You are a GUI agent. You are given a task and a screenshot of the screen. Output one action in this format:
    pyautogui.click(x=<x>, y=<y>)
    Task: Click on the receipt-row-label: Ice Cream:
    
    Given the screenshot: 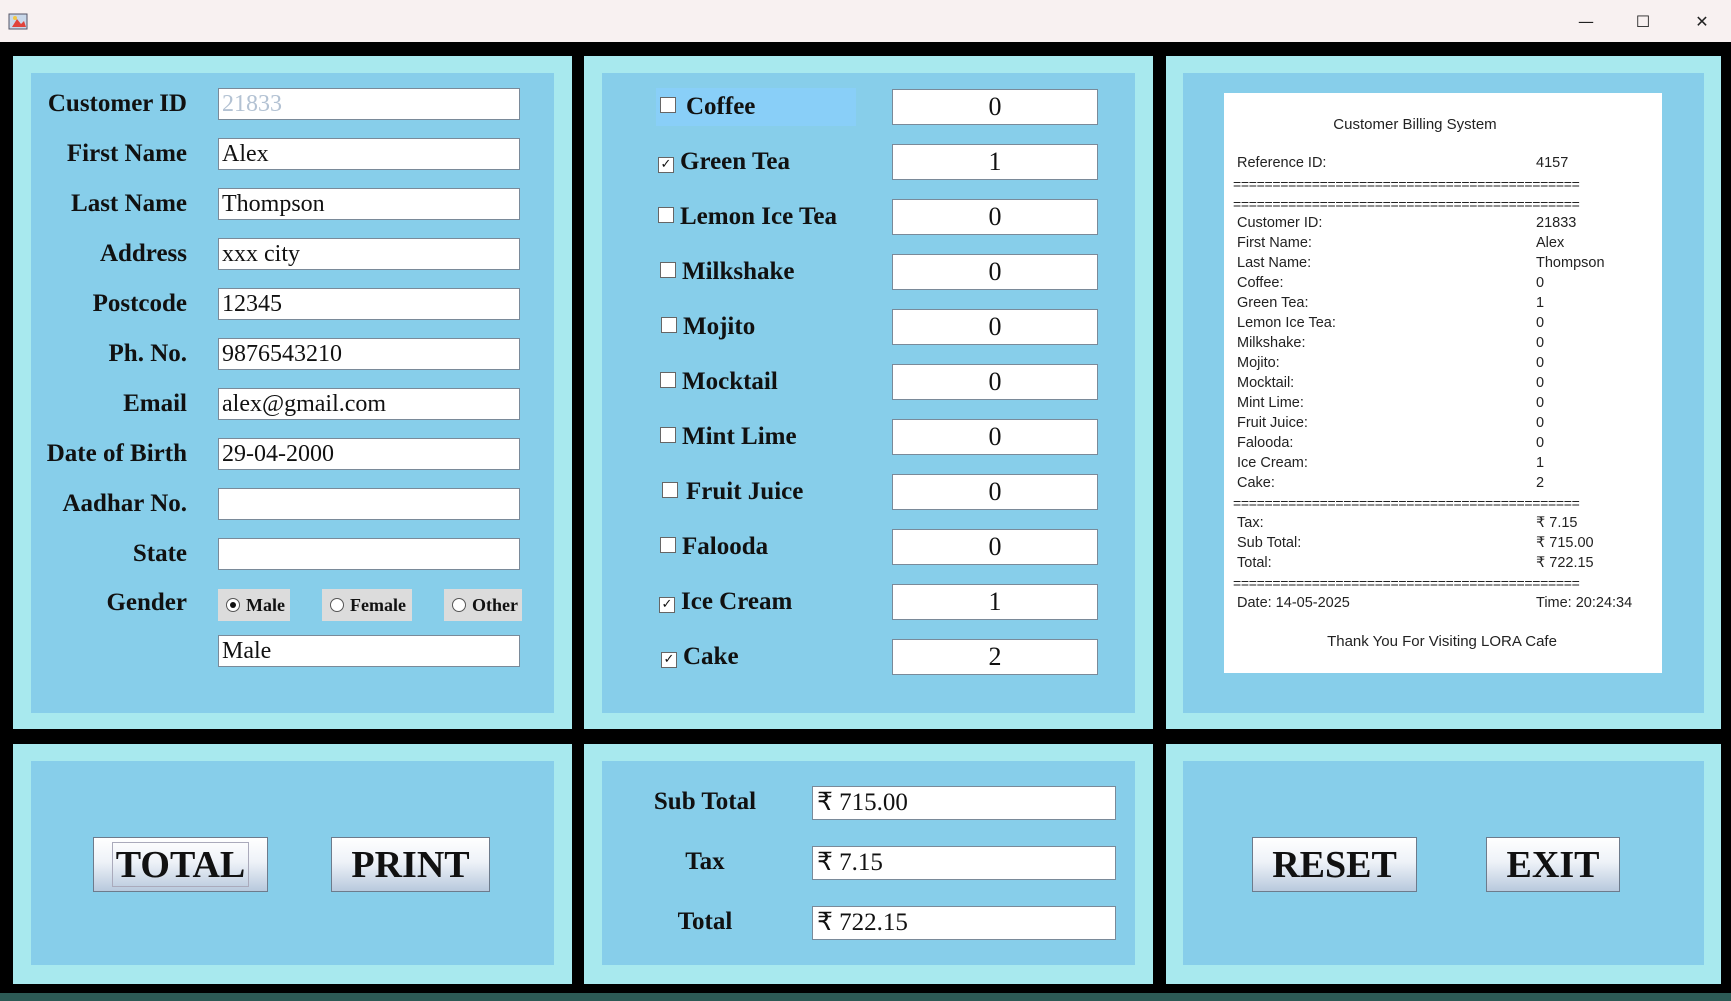 What is the action you would take?
    pyautogui.click(x=1272, y=463)
    